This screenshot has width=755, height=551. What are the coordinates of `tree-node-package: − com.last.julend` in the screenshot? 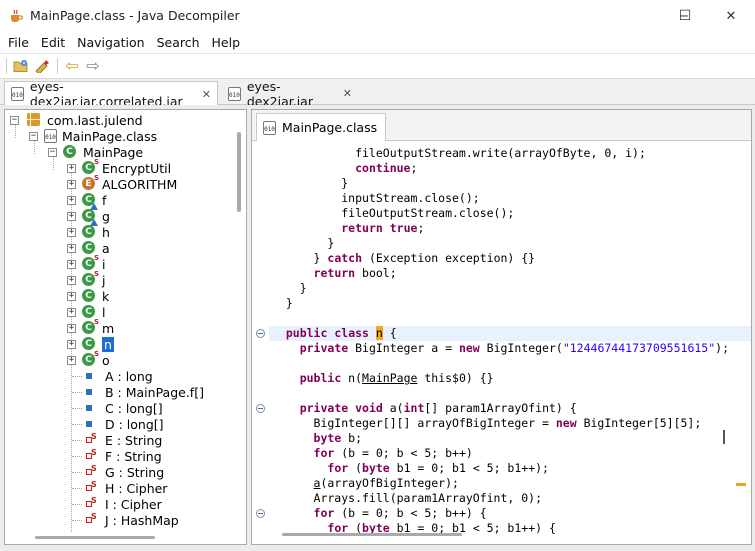 It's located at (76, 120).